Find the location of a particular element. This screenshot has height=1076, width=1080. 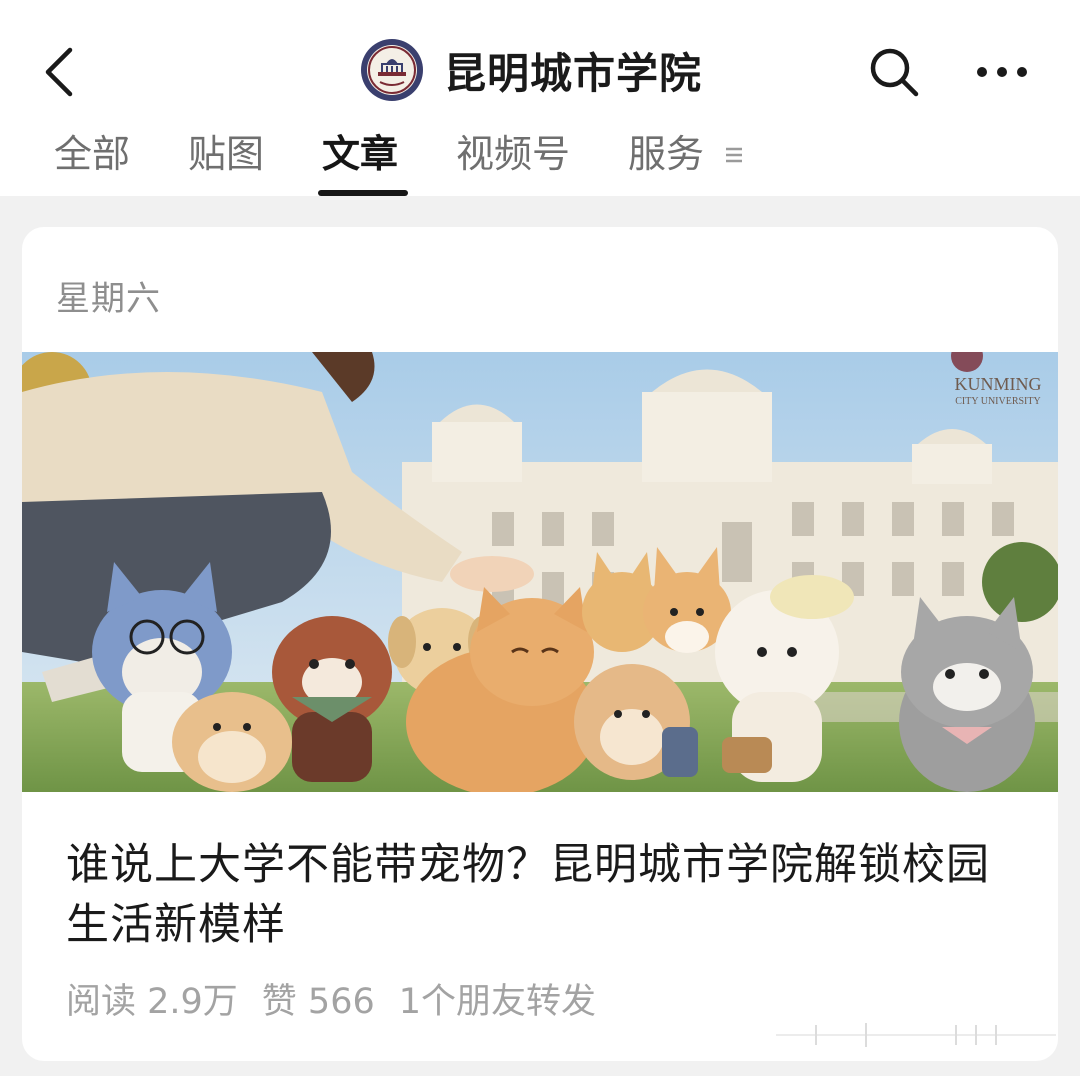

tab-posts: 贴图 is located at coordinates (226, 154).